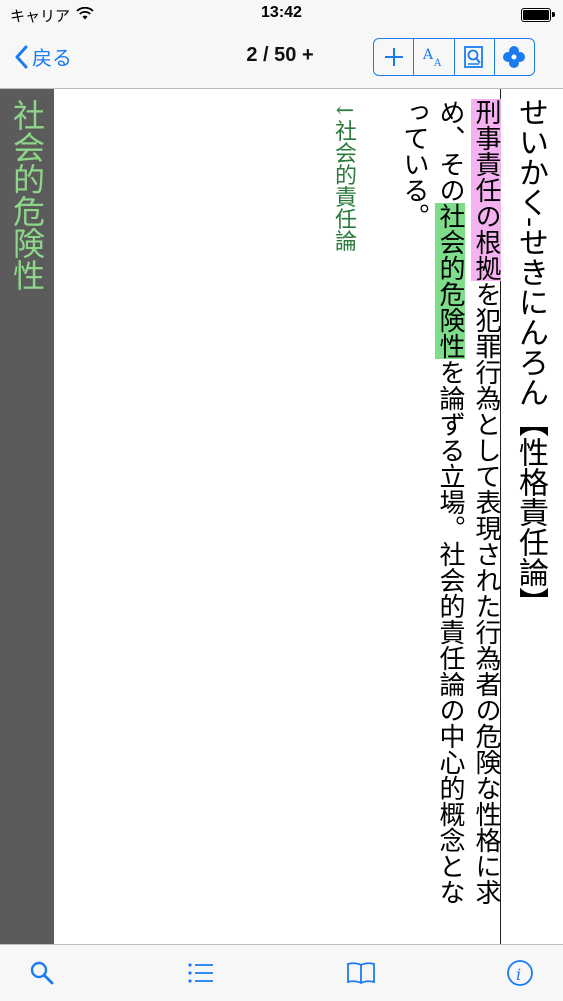 The image size is (563, 1001). Describe the element at coordinates (343, 176) in the screenshot. I see `cross-reference-link: ↓社会的責任論` at that location.